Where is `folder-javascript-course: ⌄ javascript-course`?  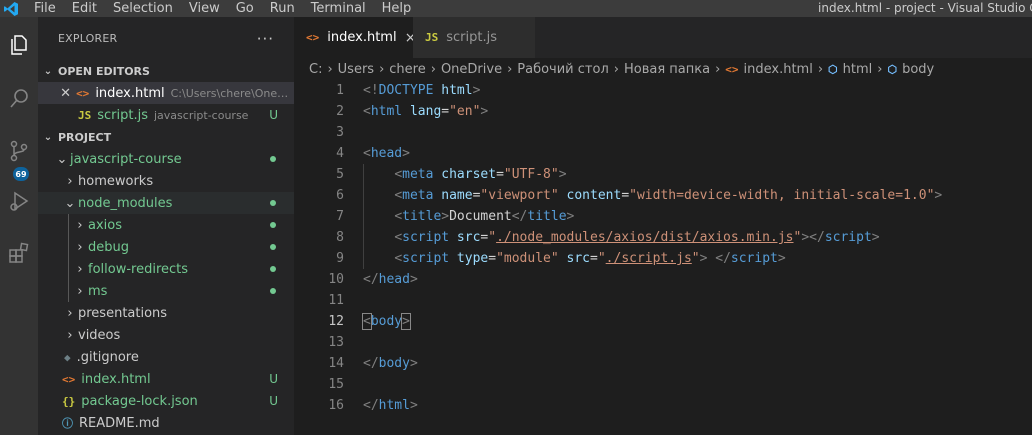
folder-javascript-course: ⌄ javascript-course is located at coordinates (166, 159).